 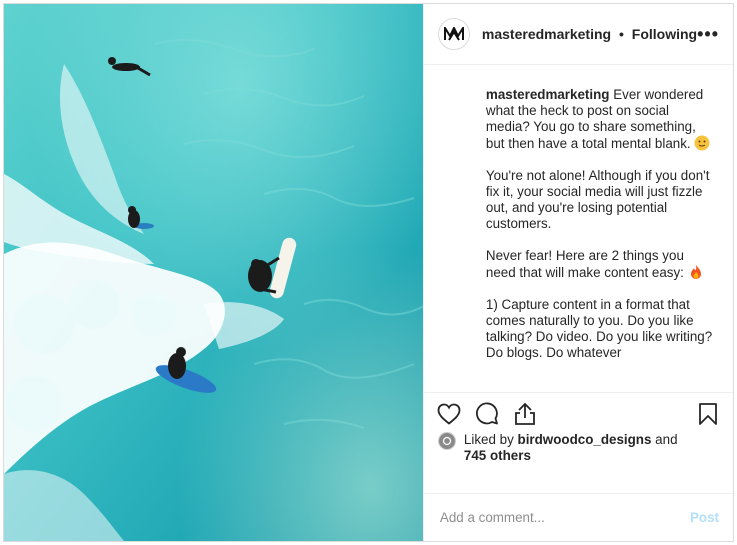 I want to click on likes-and: and, so click(x=666, y=439).